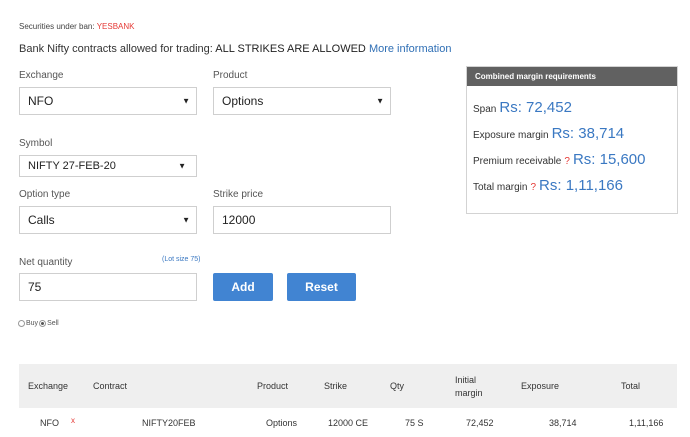  I want to click on col-exposure: Exposure, so click(540, 386).